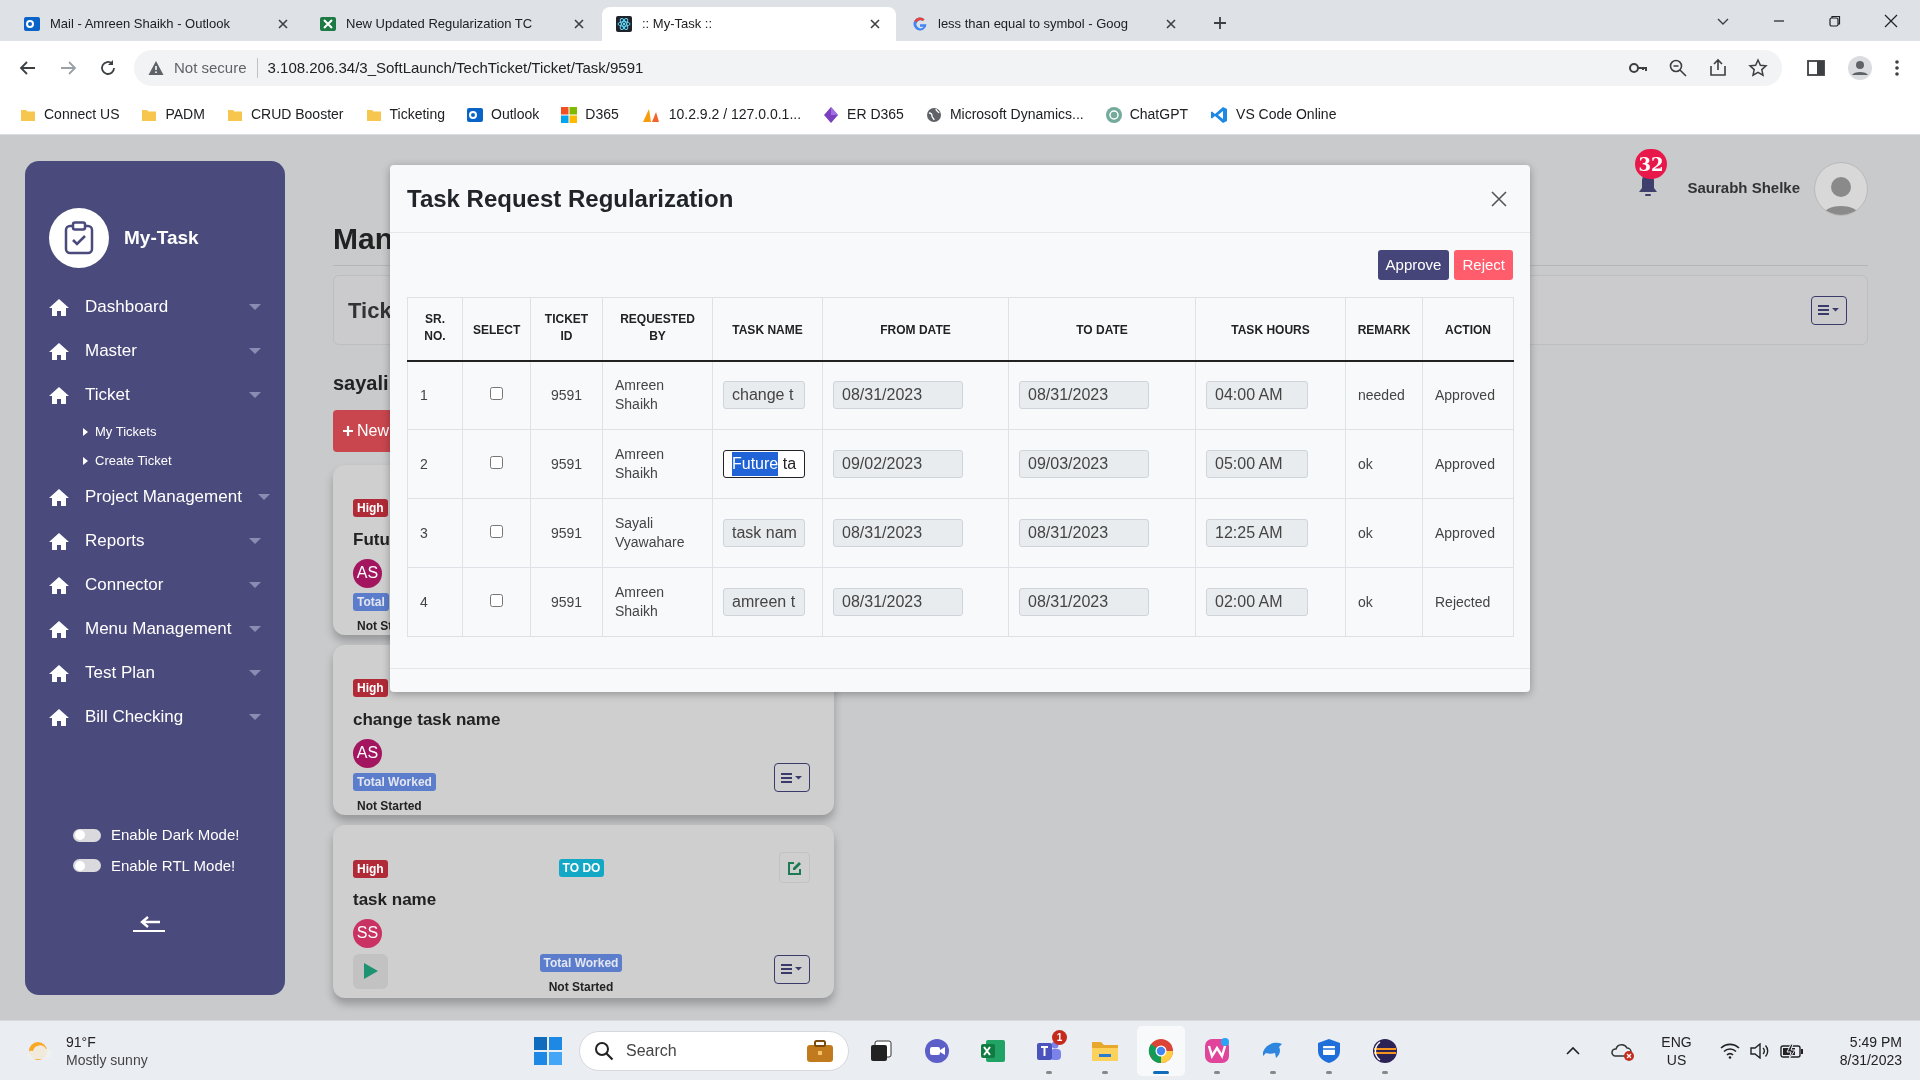 Image resolution: width=1920 pixels, height=1080 pixels. Describe the element at coordinates (1273, 114) in the screenshot. I see `bookmark: VS Code Online` at that location.